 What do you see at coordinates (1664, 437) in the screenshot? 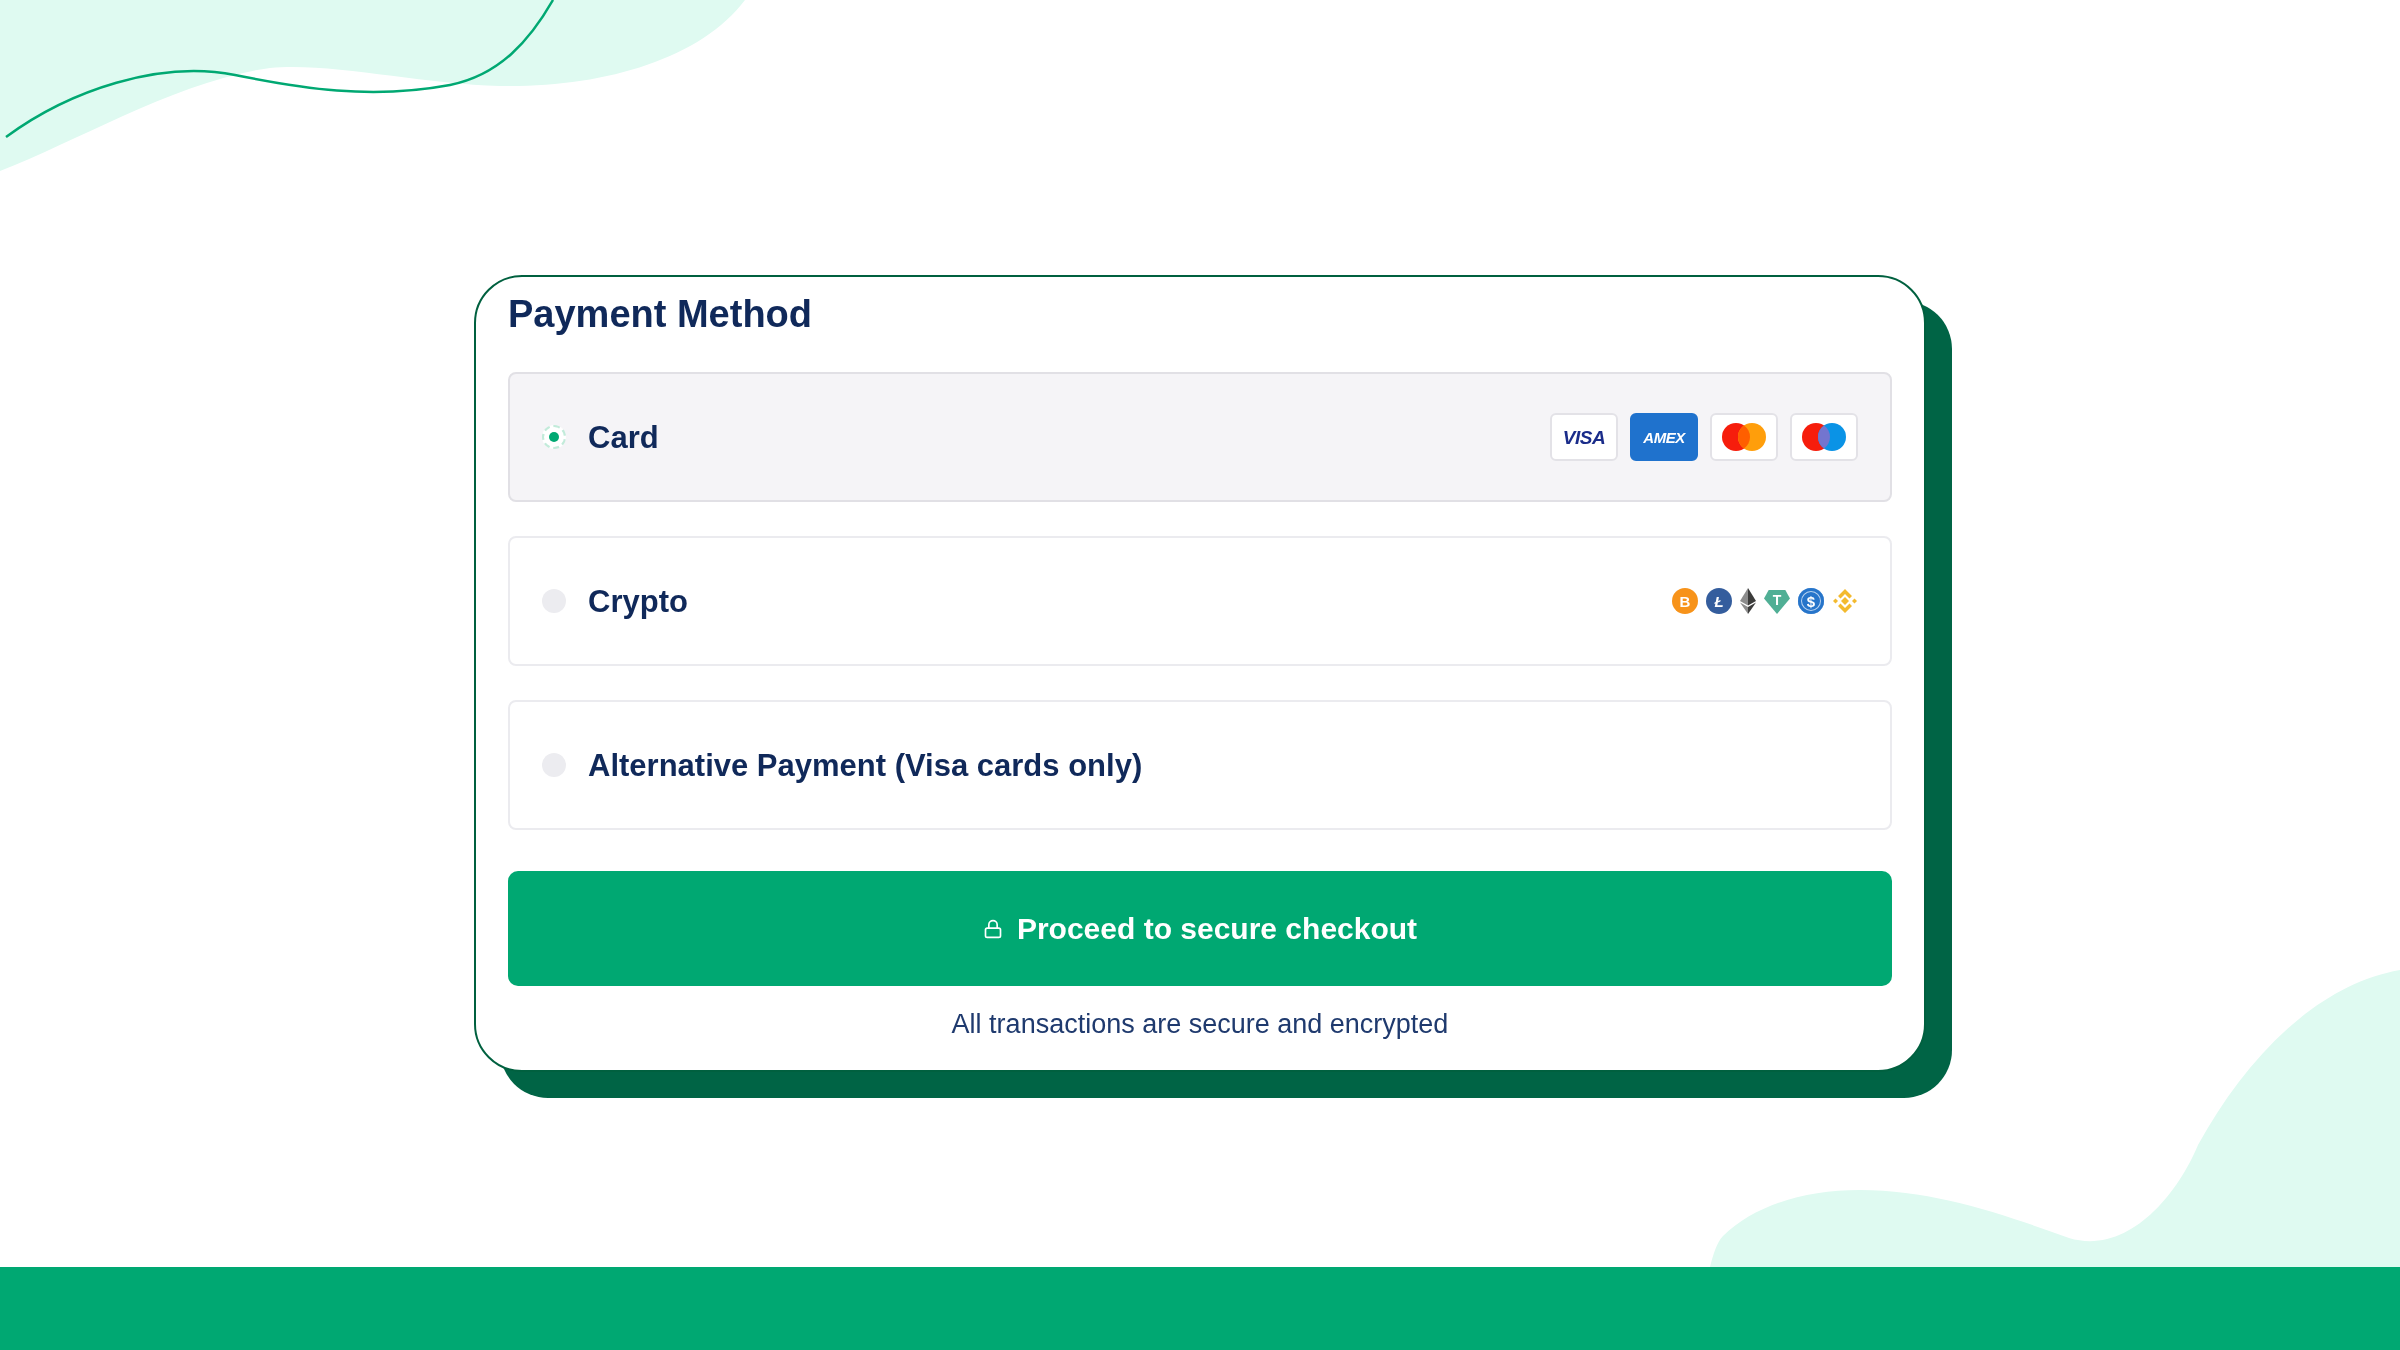
I see `amex-logo: AMEX` at bounding box center [1664, 437].